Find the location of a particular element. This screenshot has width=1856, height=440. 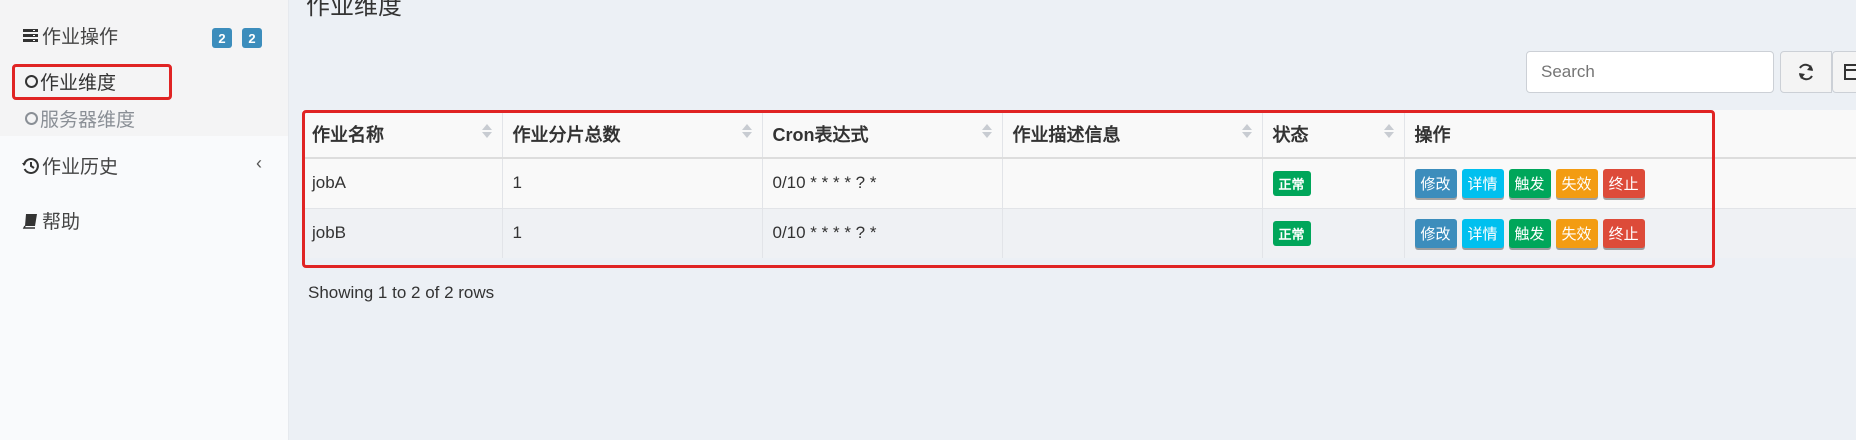

sidebar-item-label: 作业历史 is located at coordinates (80, 167).